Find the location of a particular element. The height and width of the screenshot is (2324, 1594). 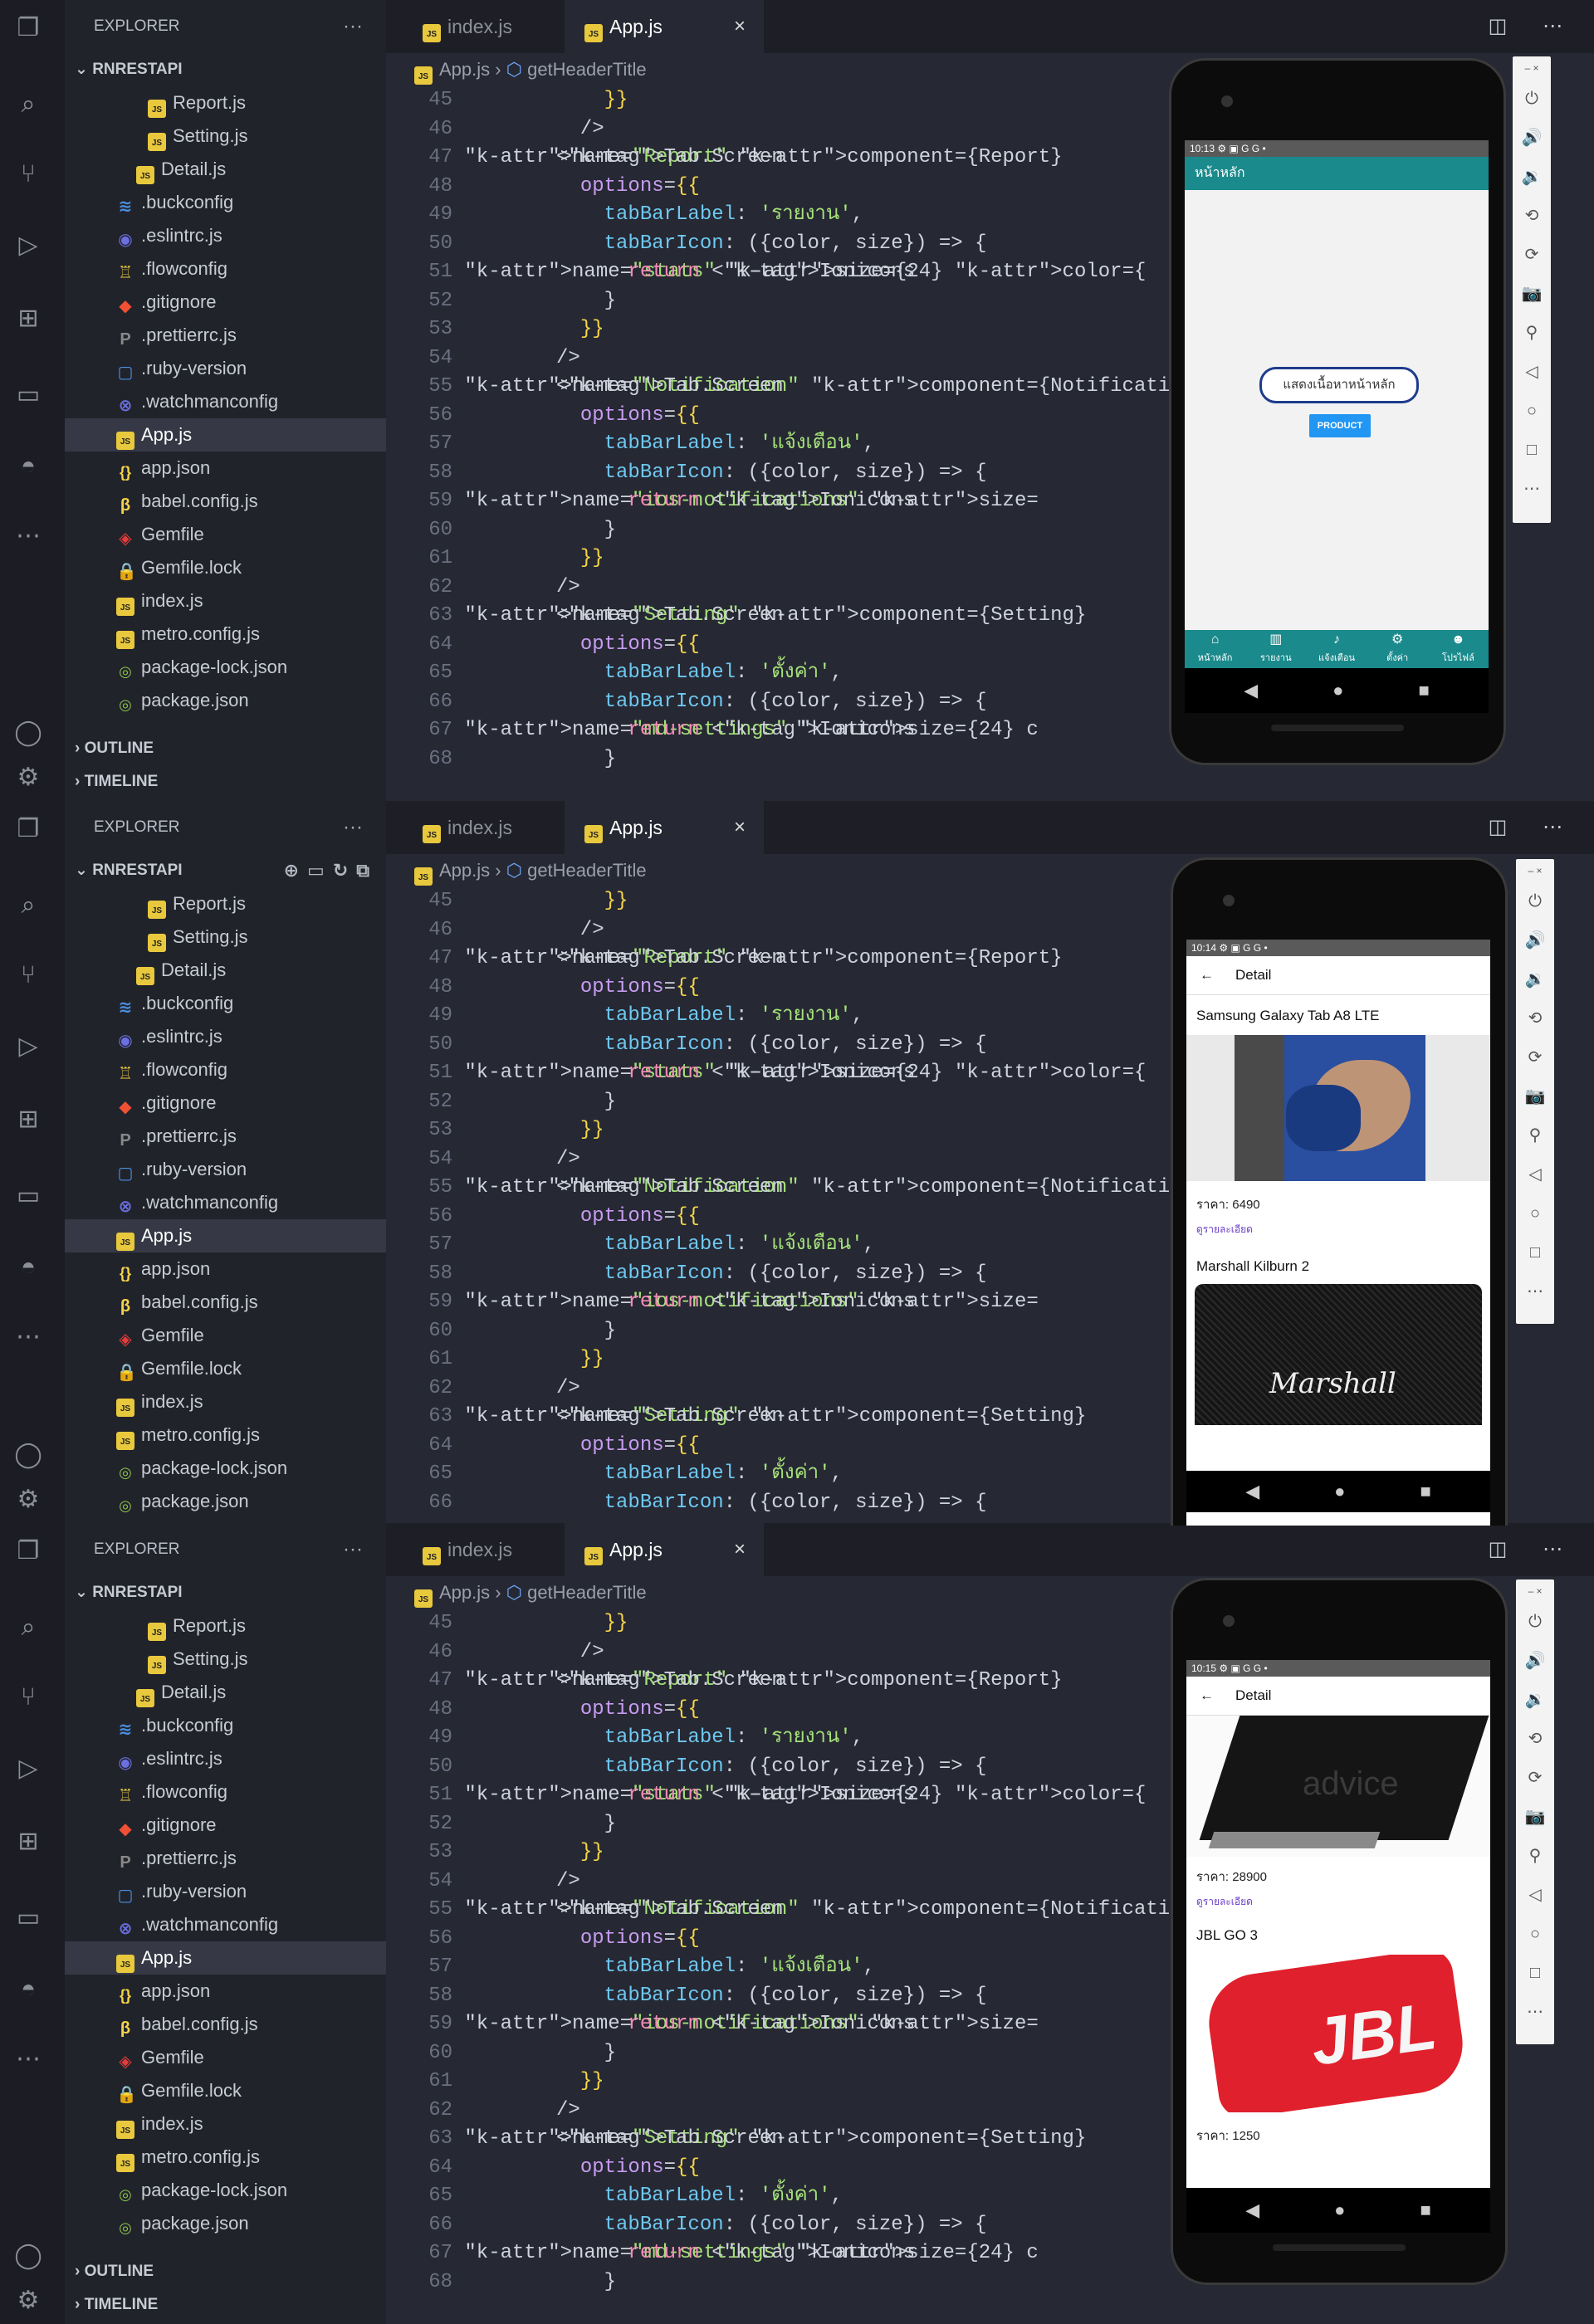

tab-report: ▥ รายงาน is located at coordinates (1275, 649).